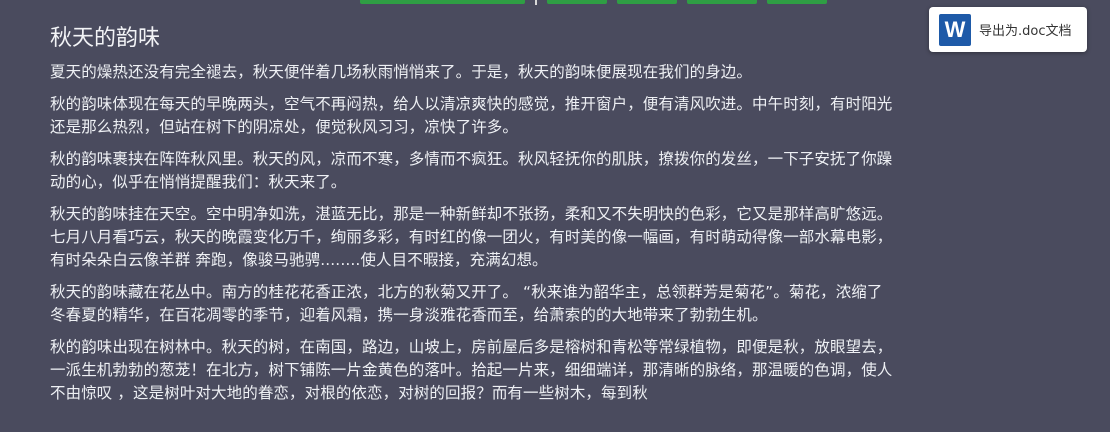  I want to click on top-nav-strip, so click(625, 2).